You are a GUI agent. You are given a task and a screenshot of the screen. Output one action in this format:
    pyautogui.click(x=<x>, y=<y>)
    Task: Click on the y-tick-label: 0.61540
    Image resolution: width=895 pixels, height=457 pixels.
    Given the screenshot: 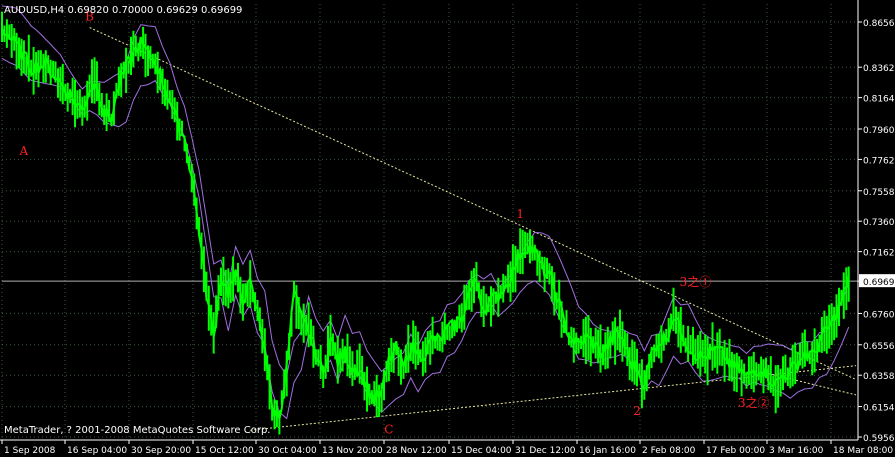 What is the action you would take?
    pyautogui.click(x=879, y=409)
    